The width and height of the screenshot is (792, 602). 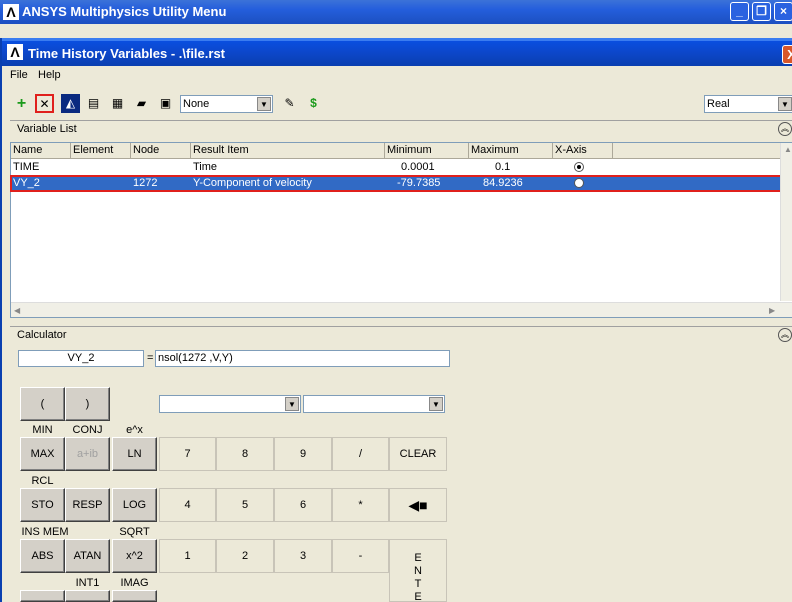 What do you see at coordinates (418, 454) in the screenshot?
I see `clear-button: CLEAR` at bounding box center [418, 454].